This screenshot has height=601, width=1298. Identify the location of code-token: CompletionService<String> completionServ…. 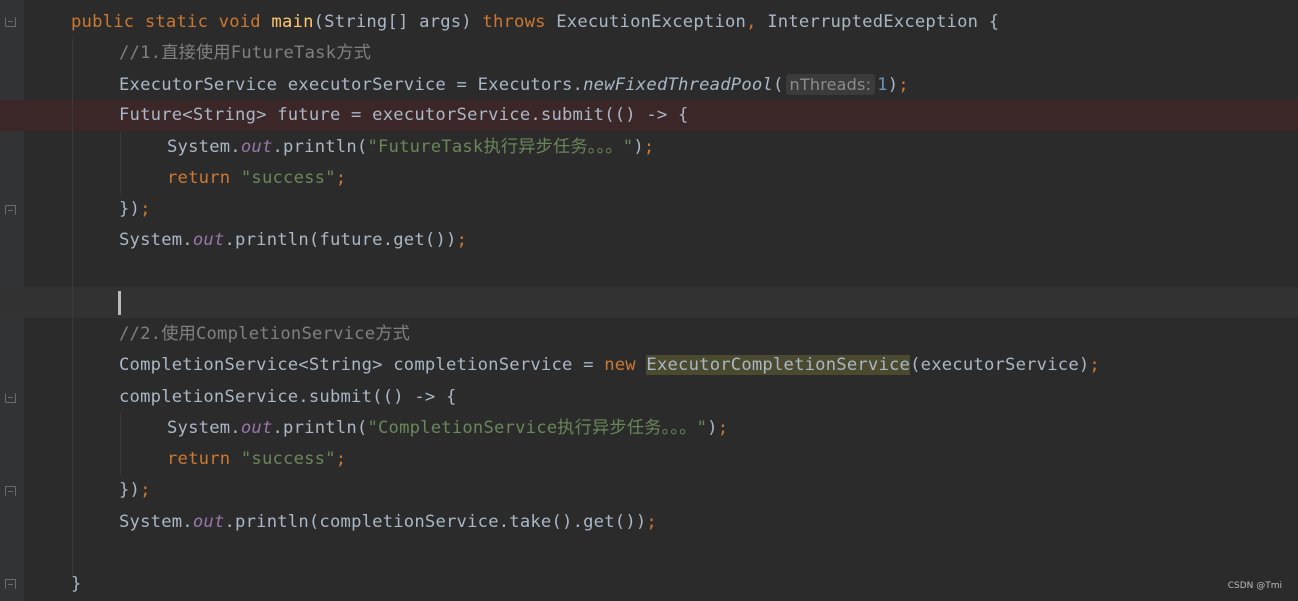
(362, 365).